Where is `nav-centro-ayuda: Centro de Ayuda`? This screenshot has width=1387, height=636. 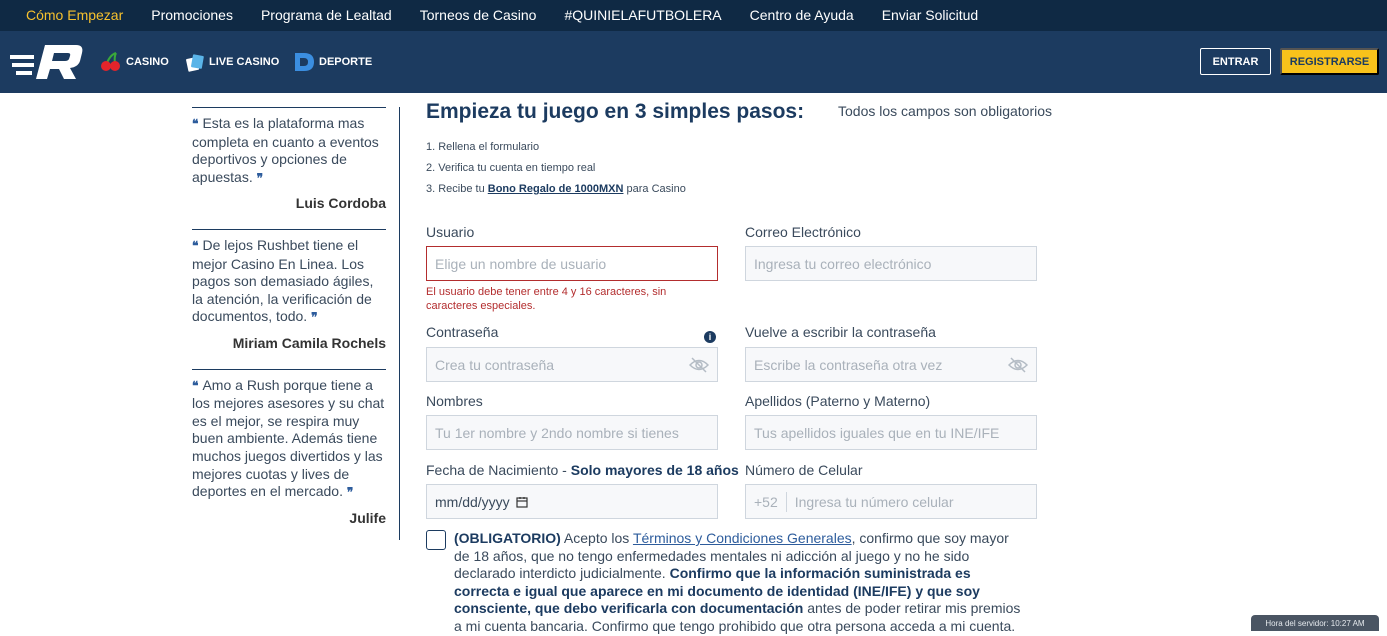
nav-centro-ayuda: Centro de Ayuda is located at coordinates (802, 15).